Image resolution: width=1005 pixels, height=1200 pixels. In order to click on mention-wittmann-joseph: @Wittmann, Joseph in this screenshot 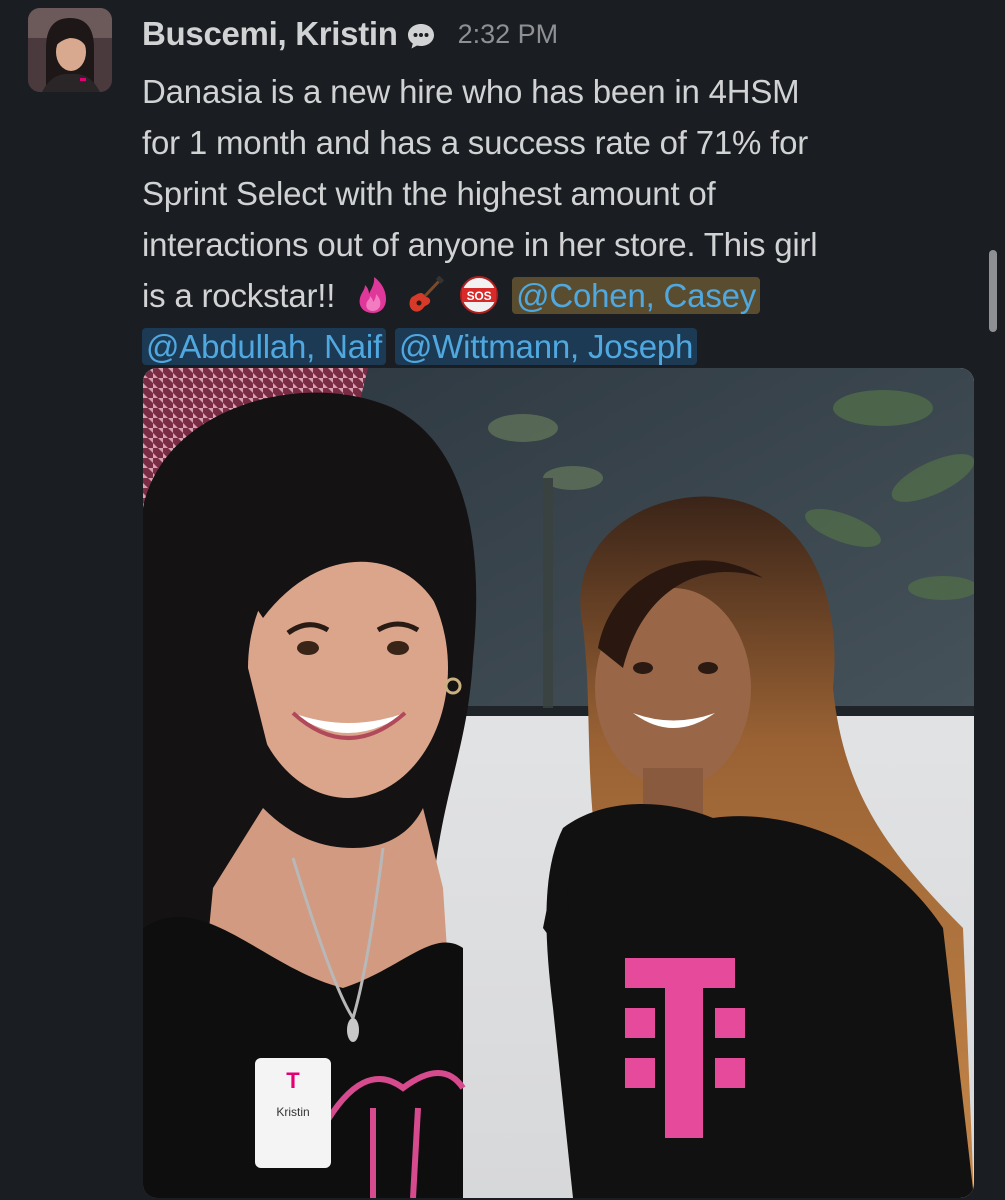, I will do `click(546, 346)`.